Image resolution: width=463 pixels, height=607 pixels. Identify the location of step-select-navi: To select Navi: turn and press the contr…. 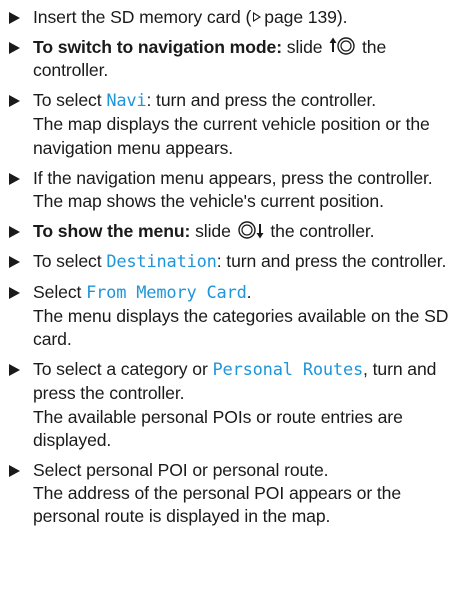
(231, 124).